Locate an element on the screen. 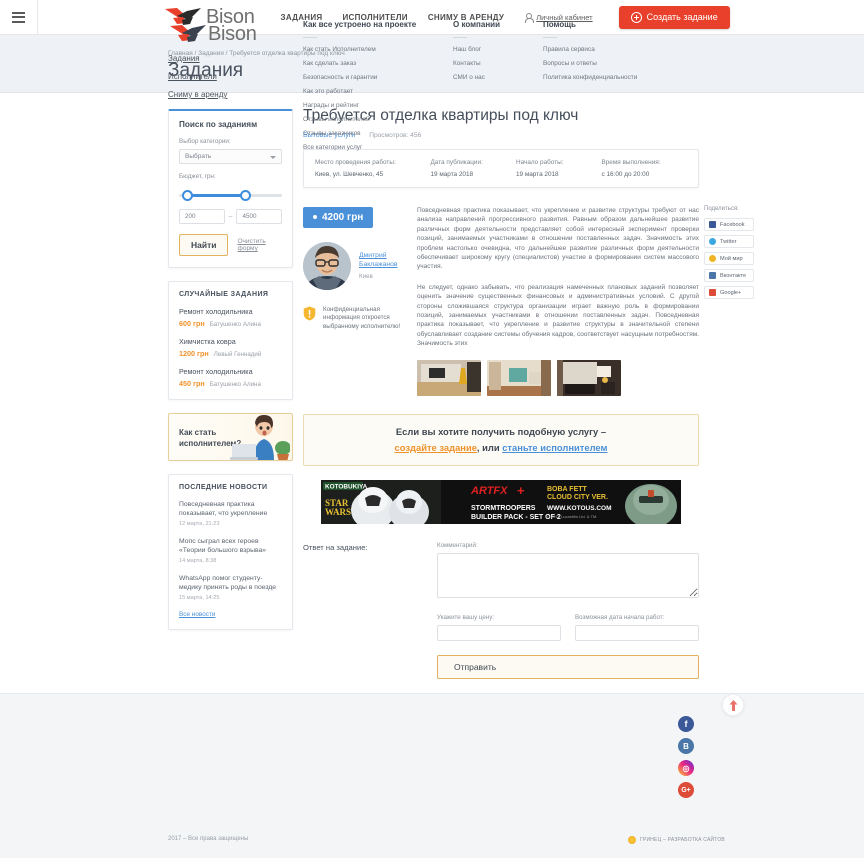  price-input is located at coordinates (499, 633).